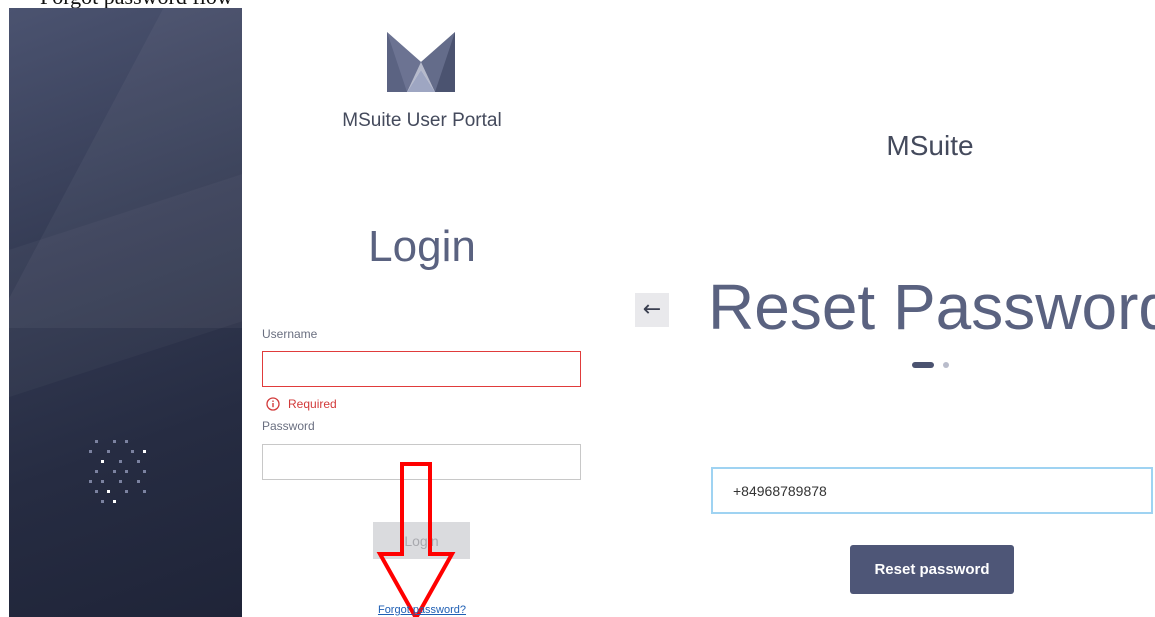 This screenshot has width=1155, height=617. Describe the element at coordinates (290, 334) in the screenshot. I see `username-label: Username` at that location.